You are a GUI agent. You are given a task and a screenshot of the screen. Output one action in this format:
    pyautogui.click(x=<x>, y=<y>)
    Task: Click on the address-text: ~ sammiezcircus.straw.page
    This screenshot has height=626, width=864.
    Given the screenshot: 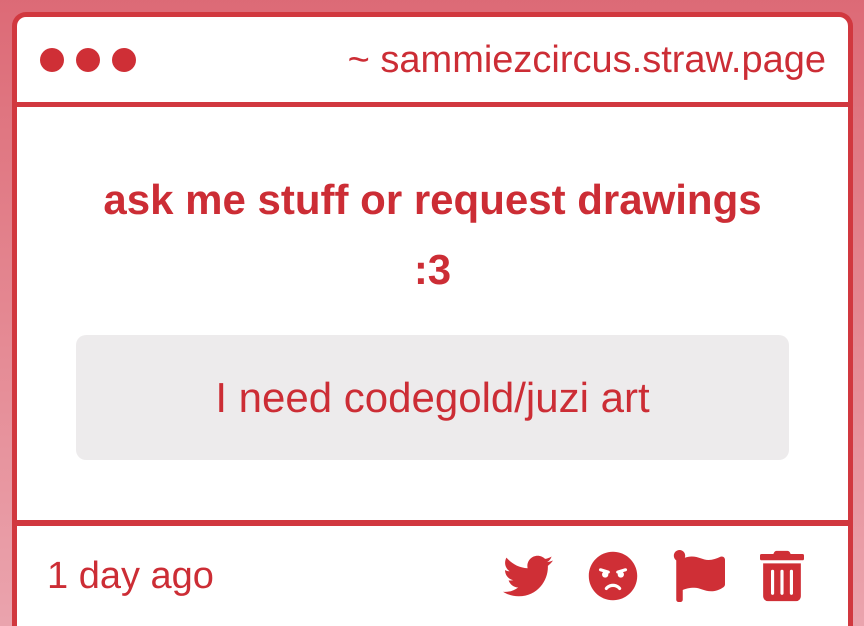 What is the action you would take?
    pyautogui.click(x=587, y=59)
    